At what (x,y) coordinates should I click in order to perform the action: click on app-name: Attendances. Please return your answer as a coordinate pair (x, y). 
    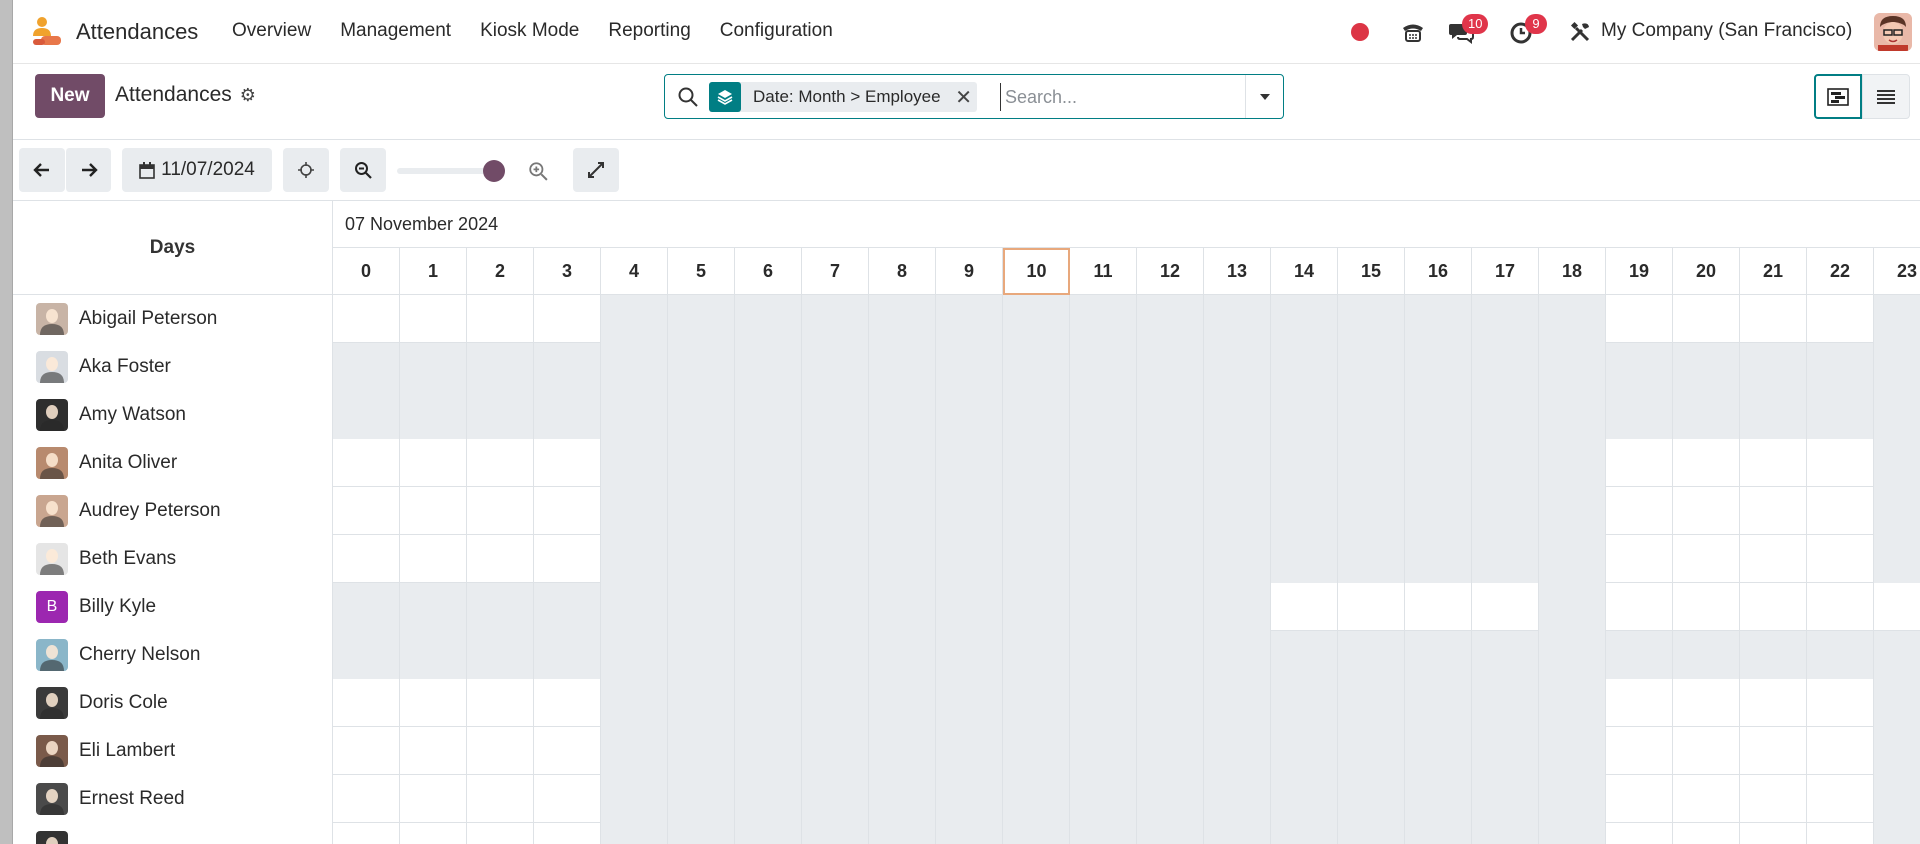
    Looking at the image, I should click on (137, 32).